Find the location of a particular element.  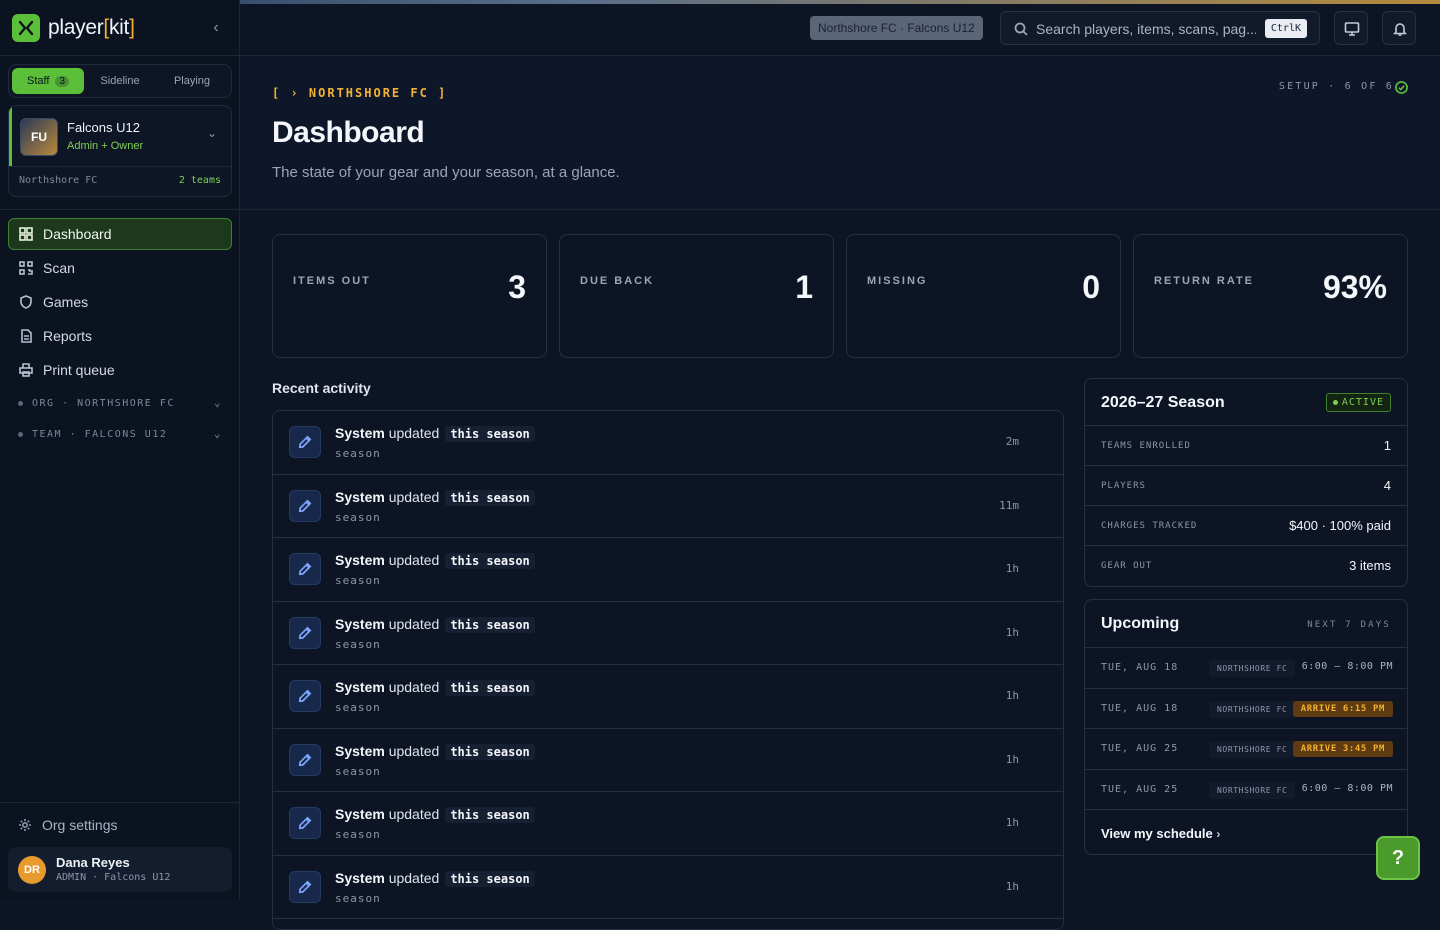

nav-dashboard: Dashboard is located at coordinates (120, 234).